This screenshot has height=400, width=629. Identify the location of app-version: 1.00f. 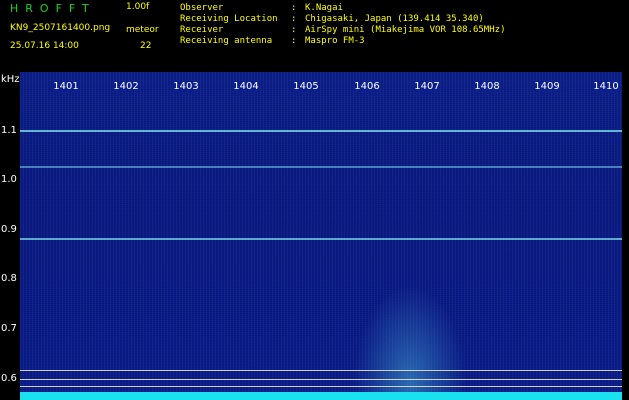
(138, 7).